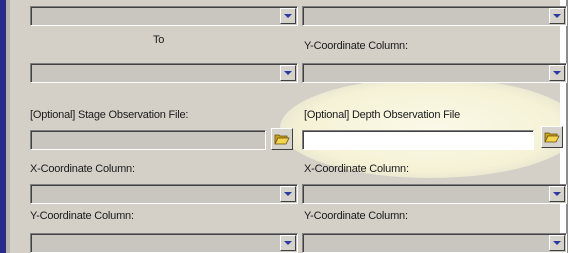  Describe the element at coordinates (164, 73) in the screenshot. I see `to-dropdown` at that location.